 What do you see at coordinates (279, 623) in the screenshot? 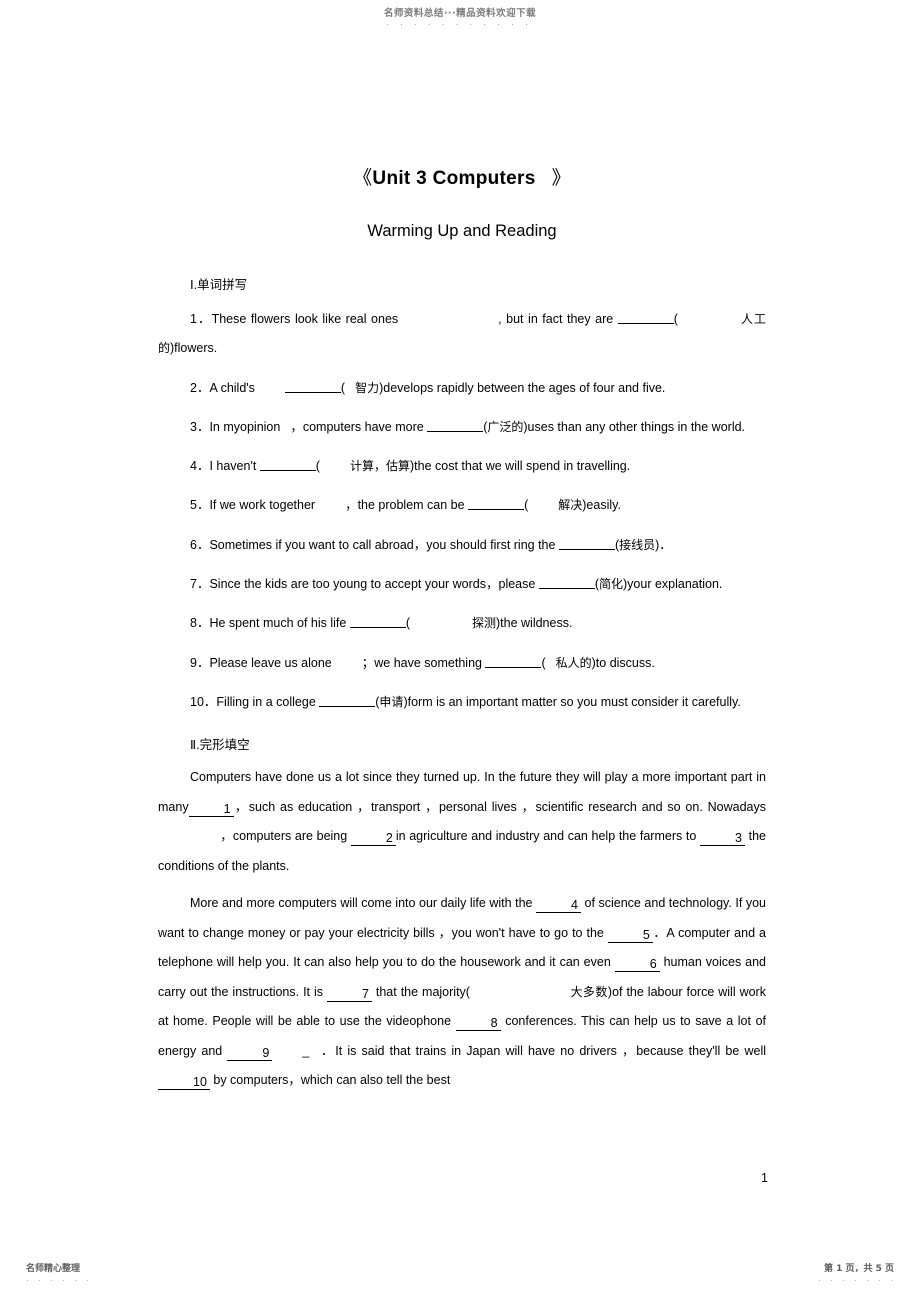
I see `q8-text-1: He spent much of his life` at bounding box center [279, 623].